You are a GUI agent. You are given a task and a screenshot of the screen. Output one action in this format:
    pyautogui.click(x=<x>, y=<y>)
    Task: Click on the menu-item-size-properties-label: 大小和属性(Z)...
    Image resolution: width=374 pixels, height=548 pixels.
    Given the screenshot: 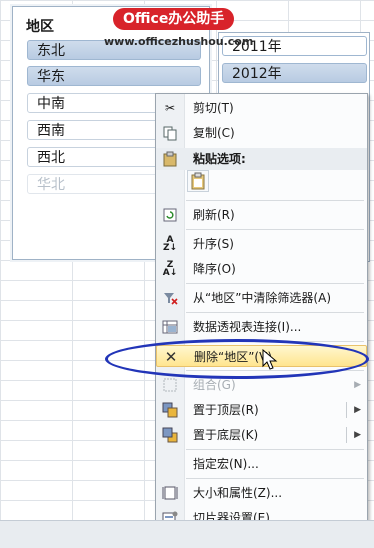 What is the action you would take?
    pyautogui.click(x=238, y=493)
    